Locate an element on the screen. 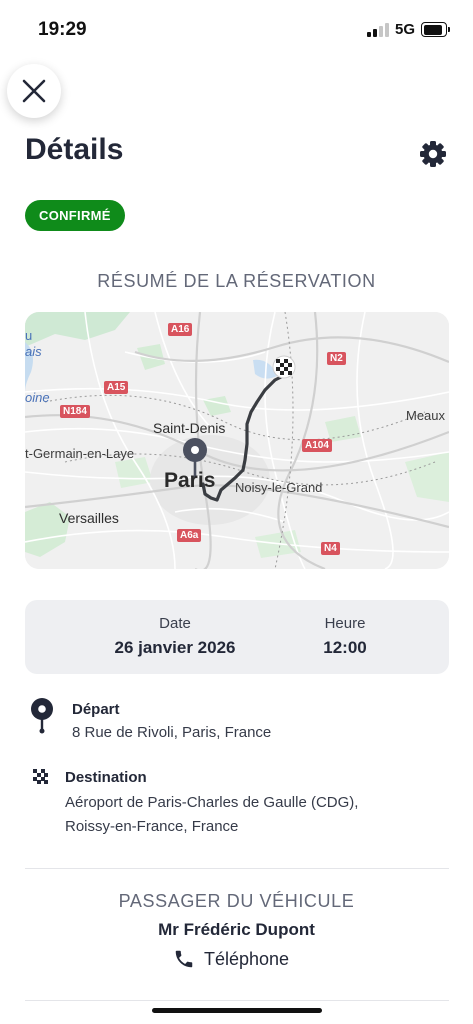 The image size is (473, 1024). signal-icon is located at coordinates (378, 30).